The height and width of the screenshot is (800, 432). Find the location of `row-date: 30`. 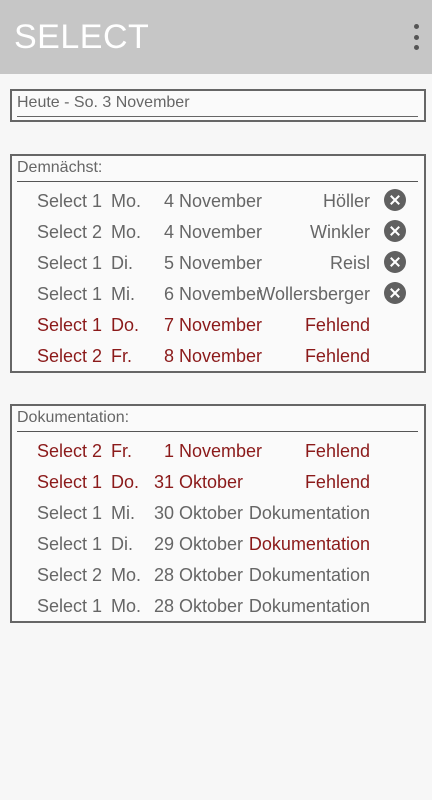

row-date: 30 is located at coordinates (163, 513).